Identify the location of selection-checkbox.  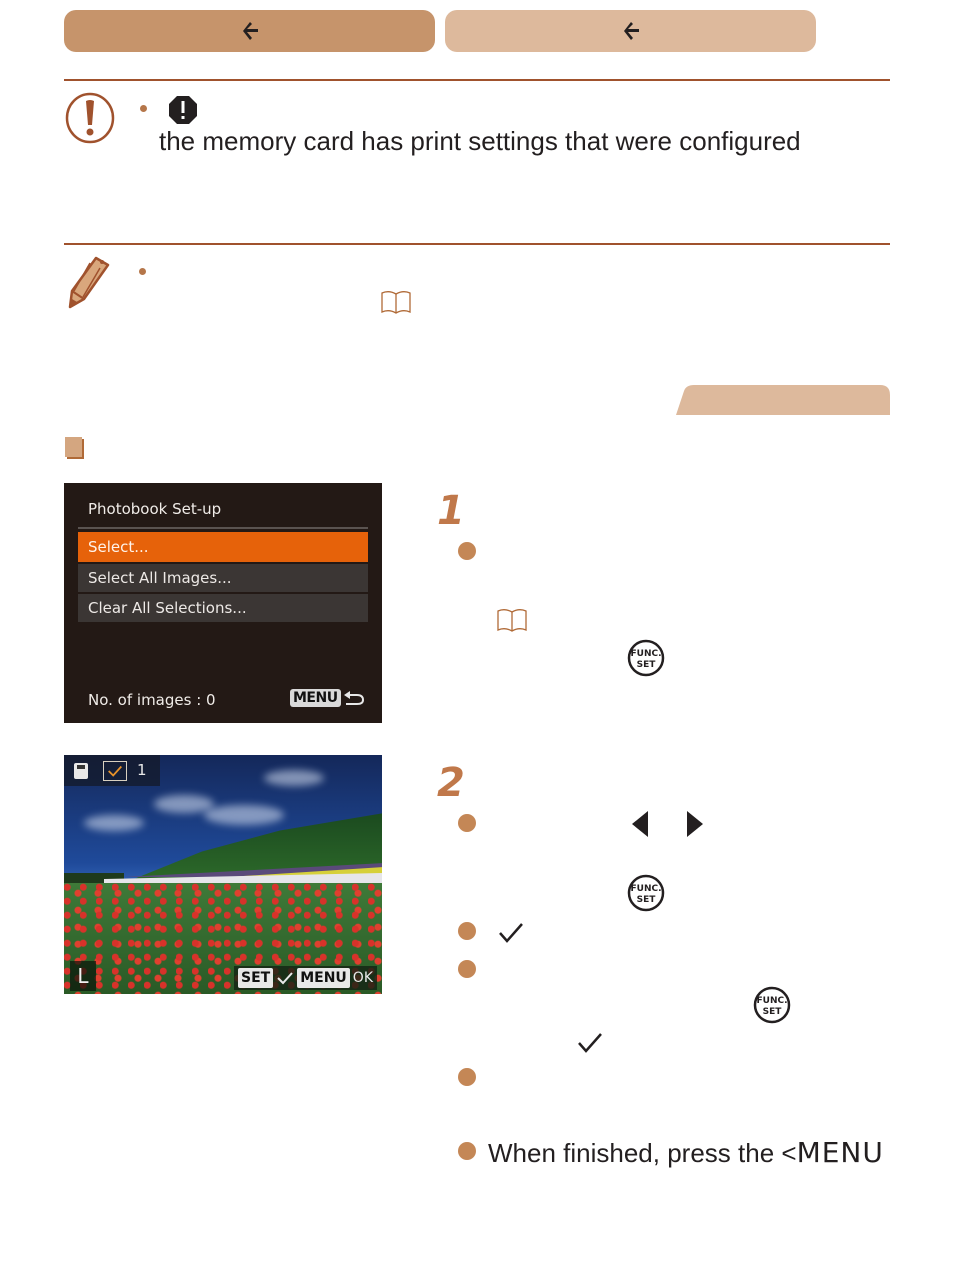
(115, 771).